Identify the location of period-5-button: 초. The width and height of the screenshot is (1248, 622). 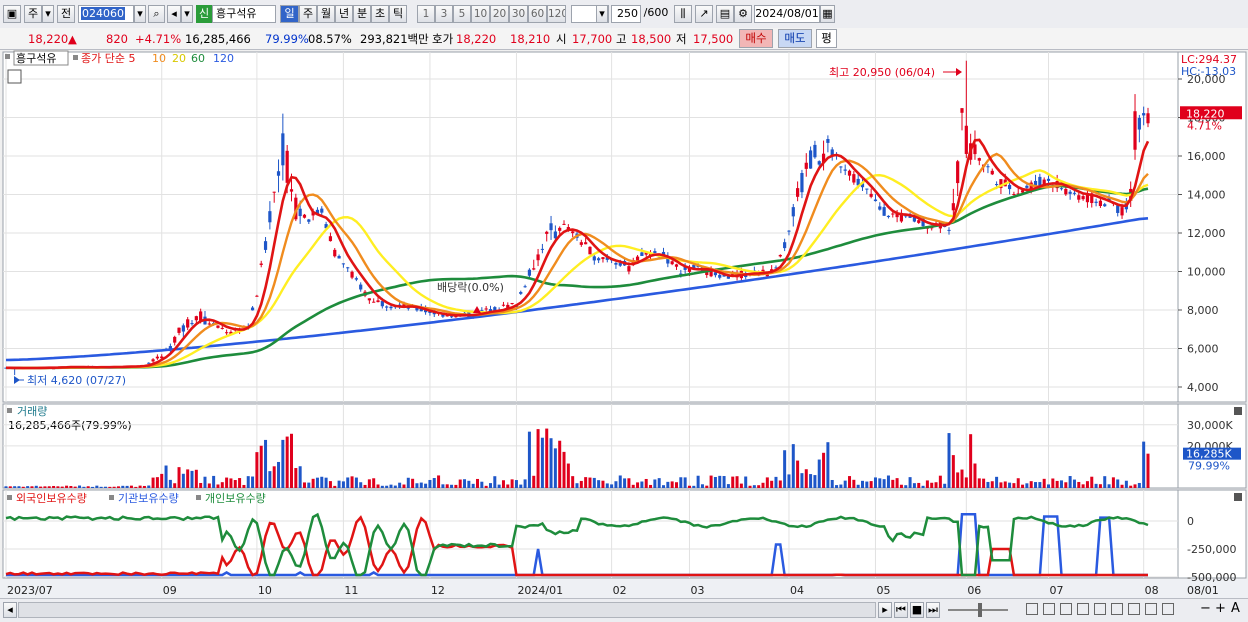
(380, 14).